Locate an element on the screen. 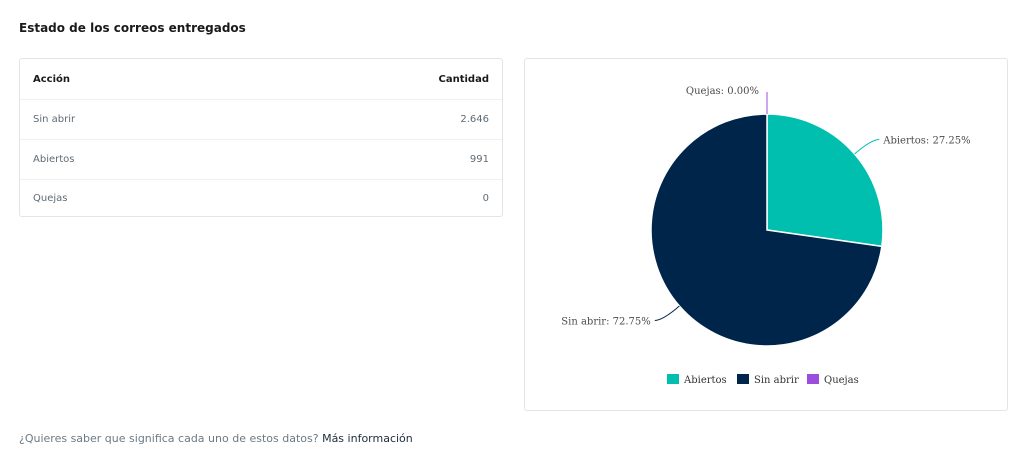 Image resolution: width=1024 pixels, height=467 pixels. legend-label: Quejas is located at coordinates (841, 380).